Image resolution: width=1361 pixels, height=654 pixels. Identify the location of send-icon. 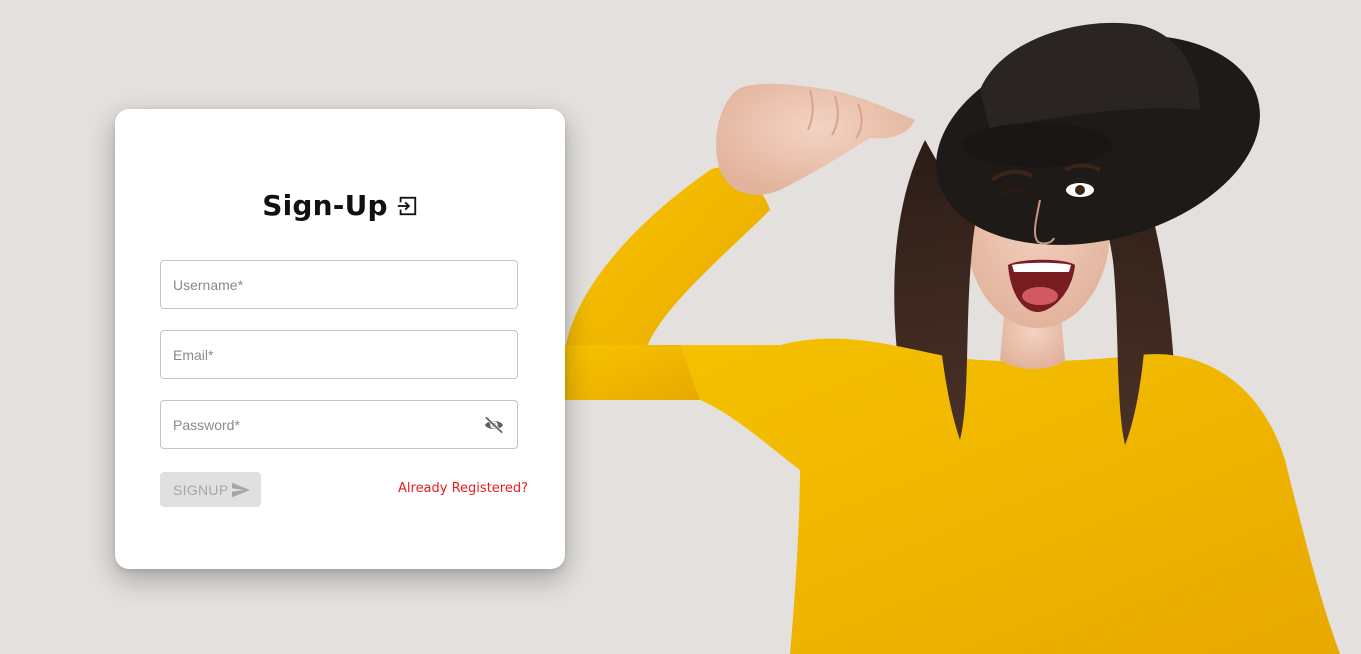
(241, 490).